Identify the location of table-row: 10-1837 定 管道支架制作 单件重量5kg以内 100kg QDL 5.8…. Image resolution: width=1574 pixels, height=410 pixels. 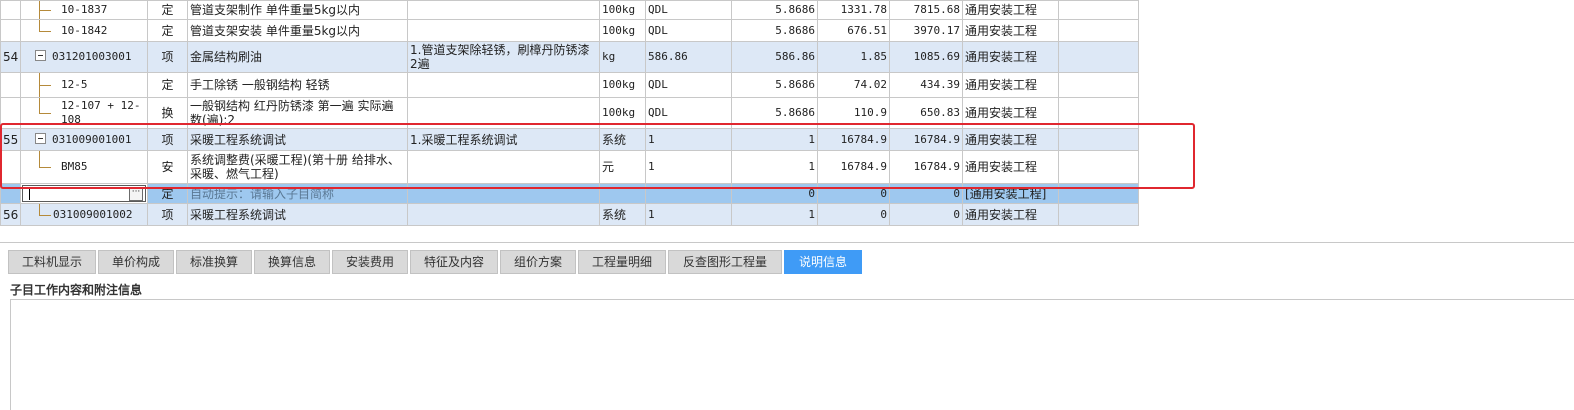
(569, 10).